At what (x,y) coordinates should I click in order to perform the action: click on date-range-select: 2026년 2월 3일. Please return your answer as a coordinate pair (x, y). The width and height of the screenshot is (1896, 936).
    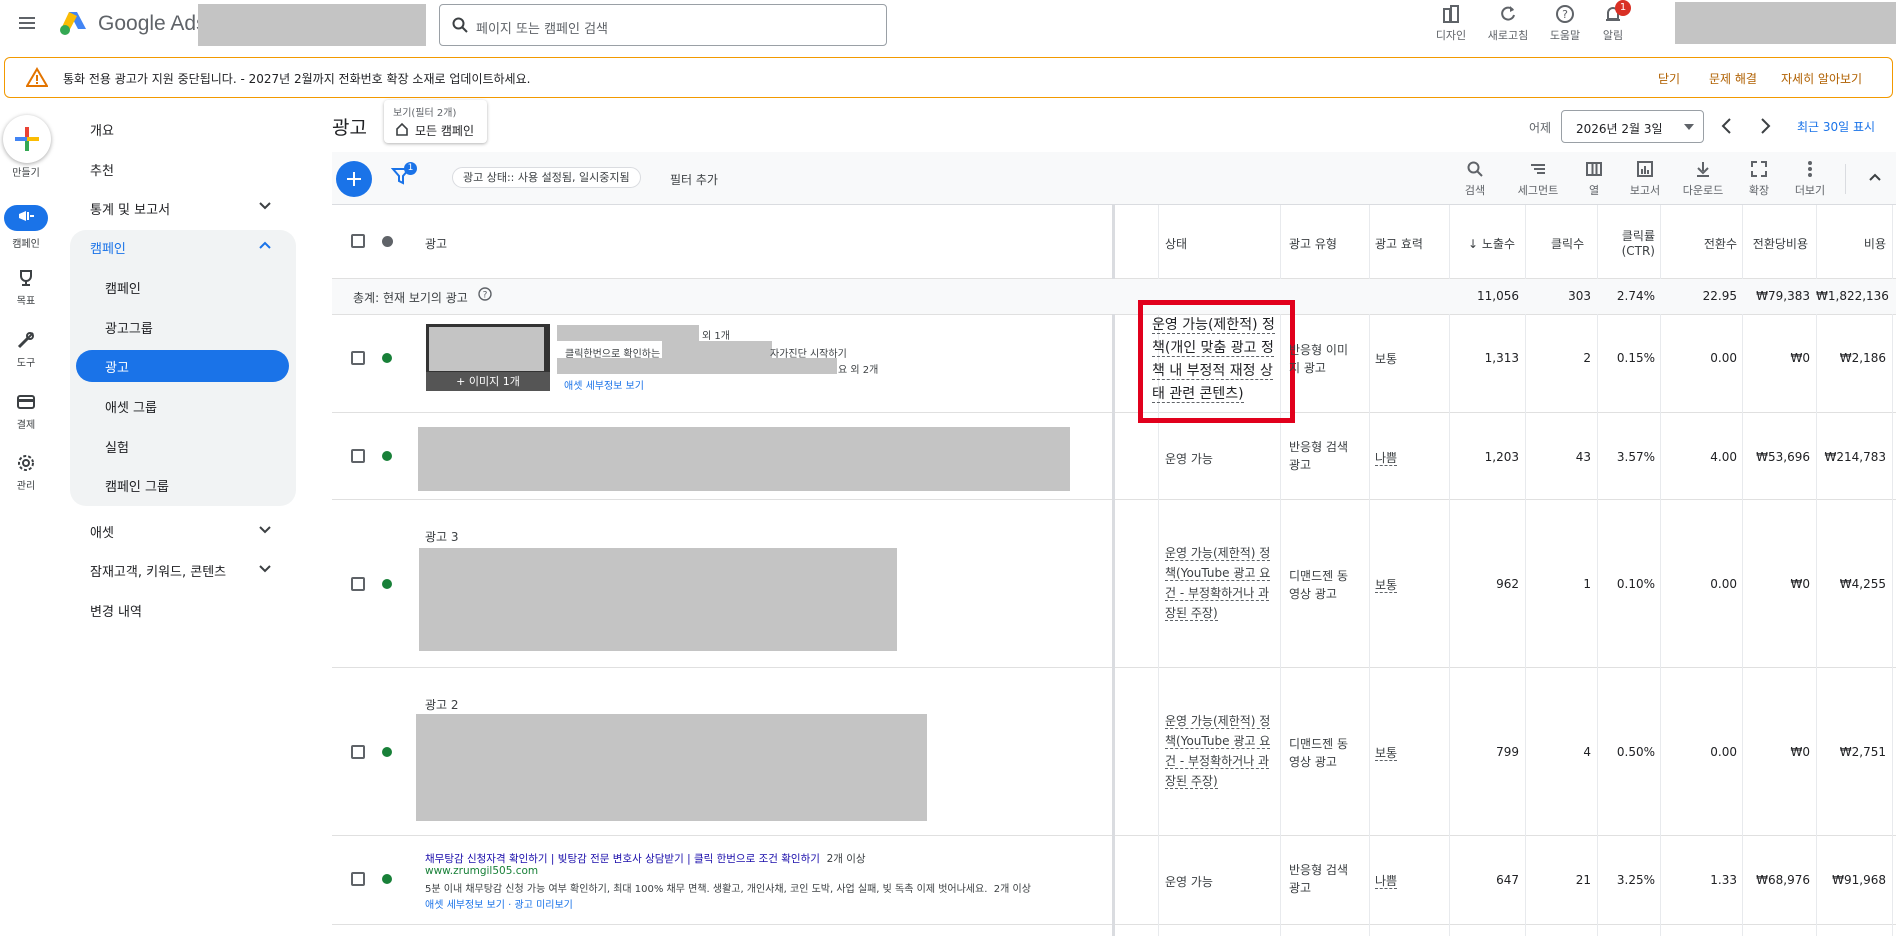
    Looking at the image, I should click on (1632, 126).